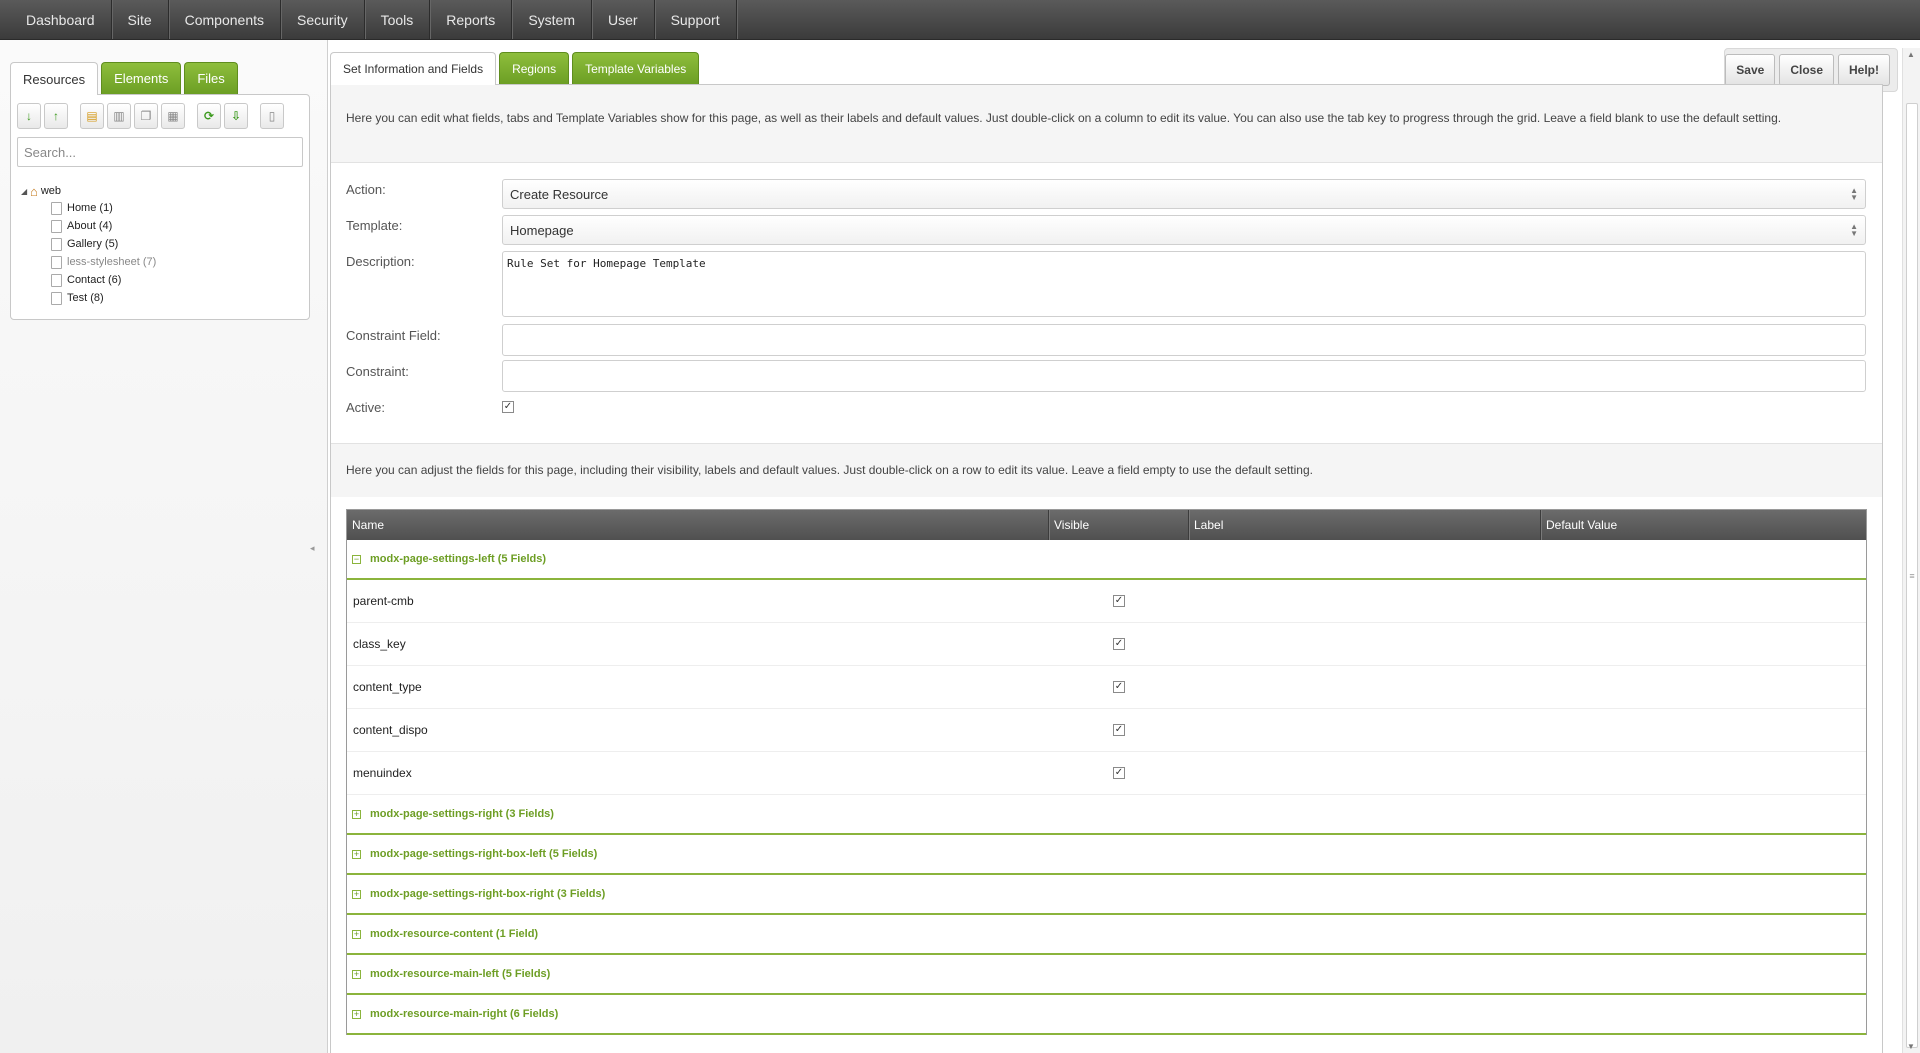 The height and width of the screenshot is (1053, 1920). Describe the element at coordinates (1184, 284) in the screenshot. I see `description-textarea: Rule Set for Homepage Template` at that location.